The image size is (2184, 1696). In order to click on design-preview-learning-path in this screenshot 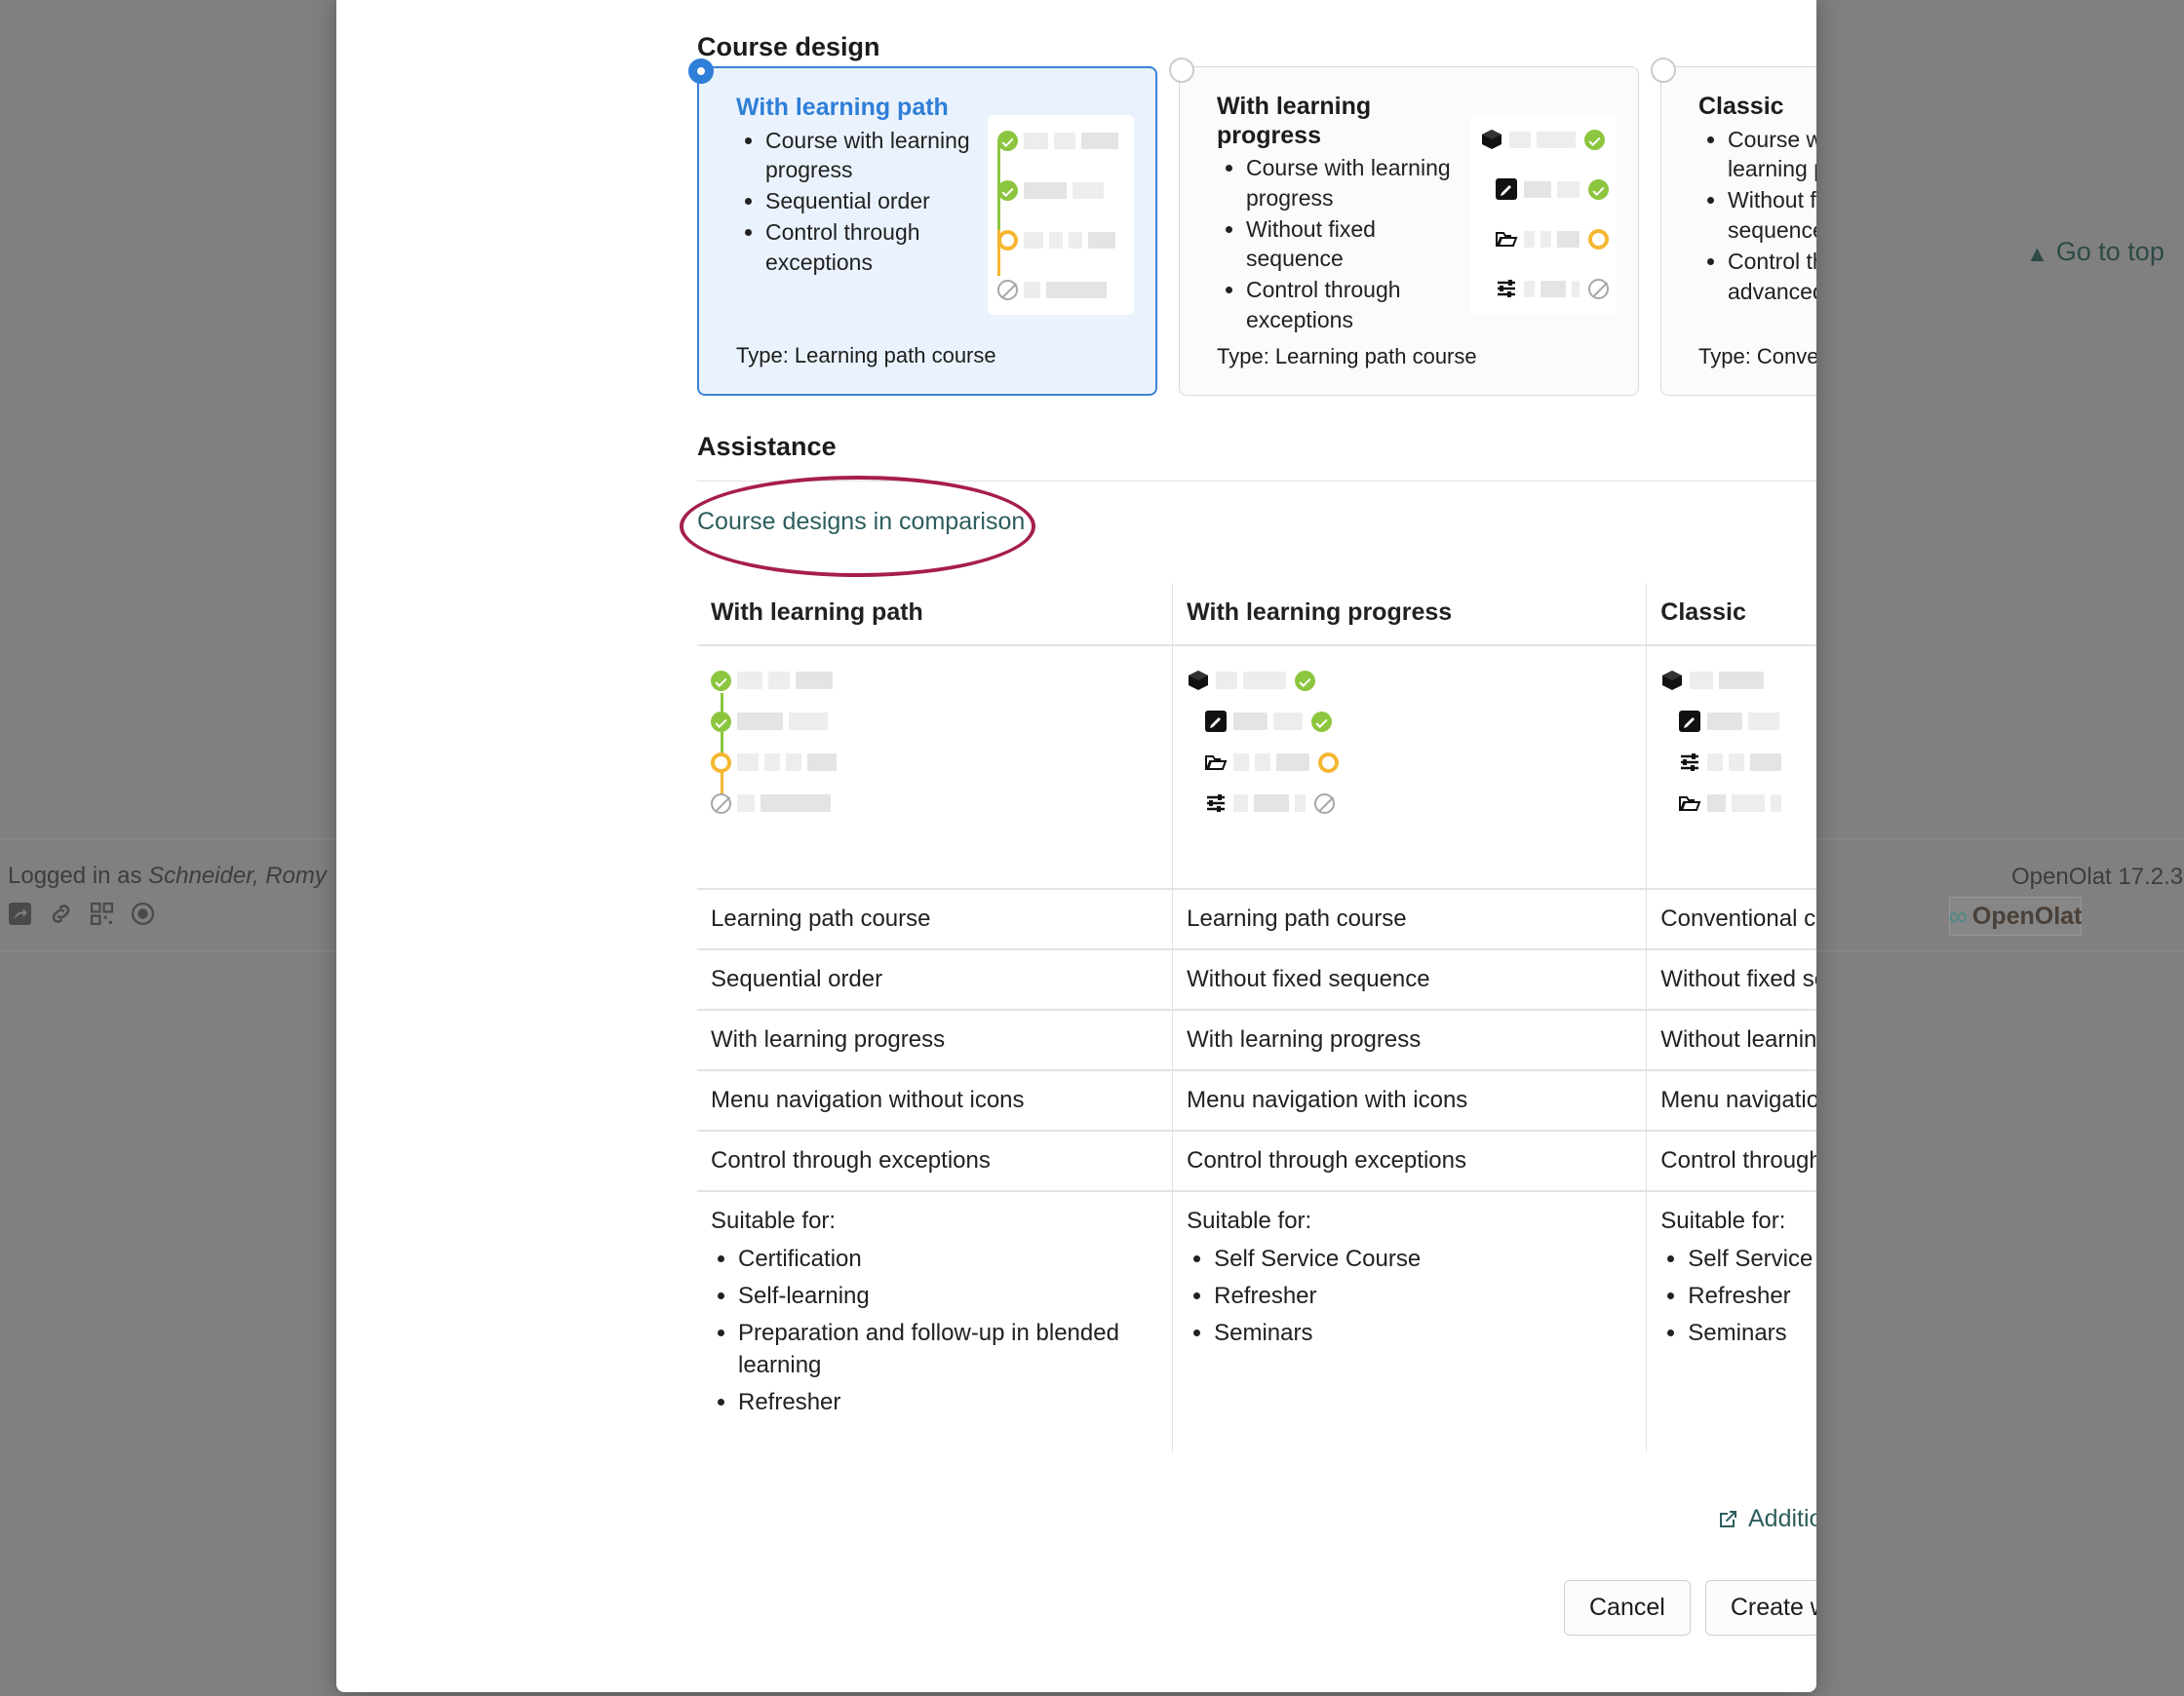, I will do `click(1061, 215)`.